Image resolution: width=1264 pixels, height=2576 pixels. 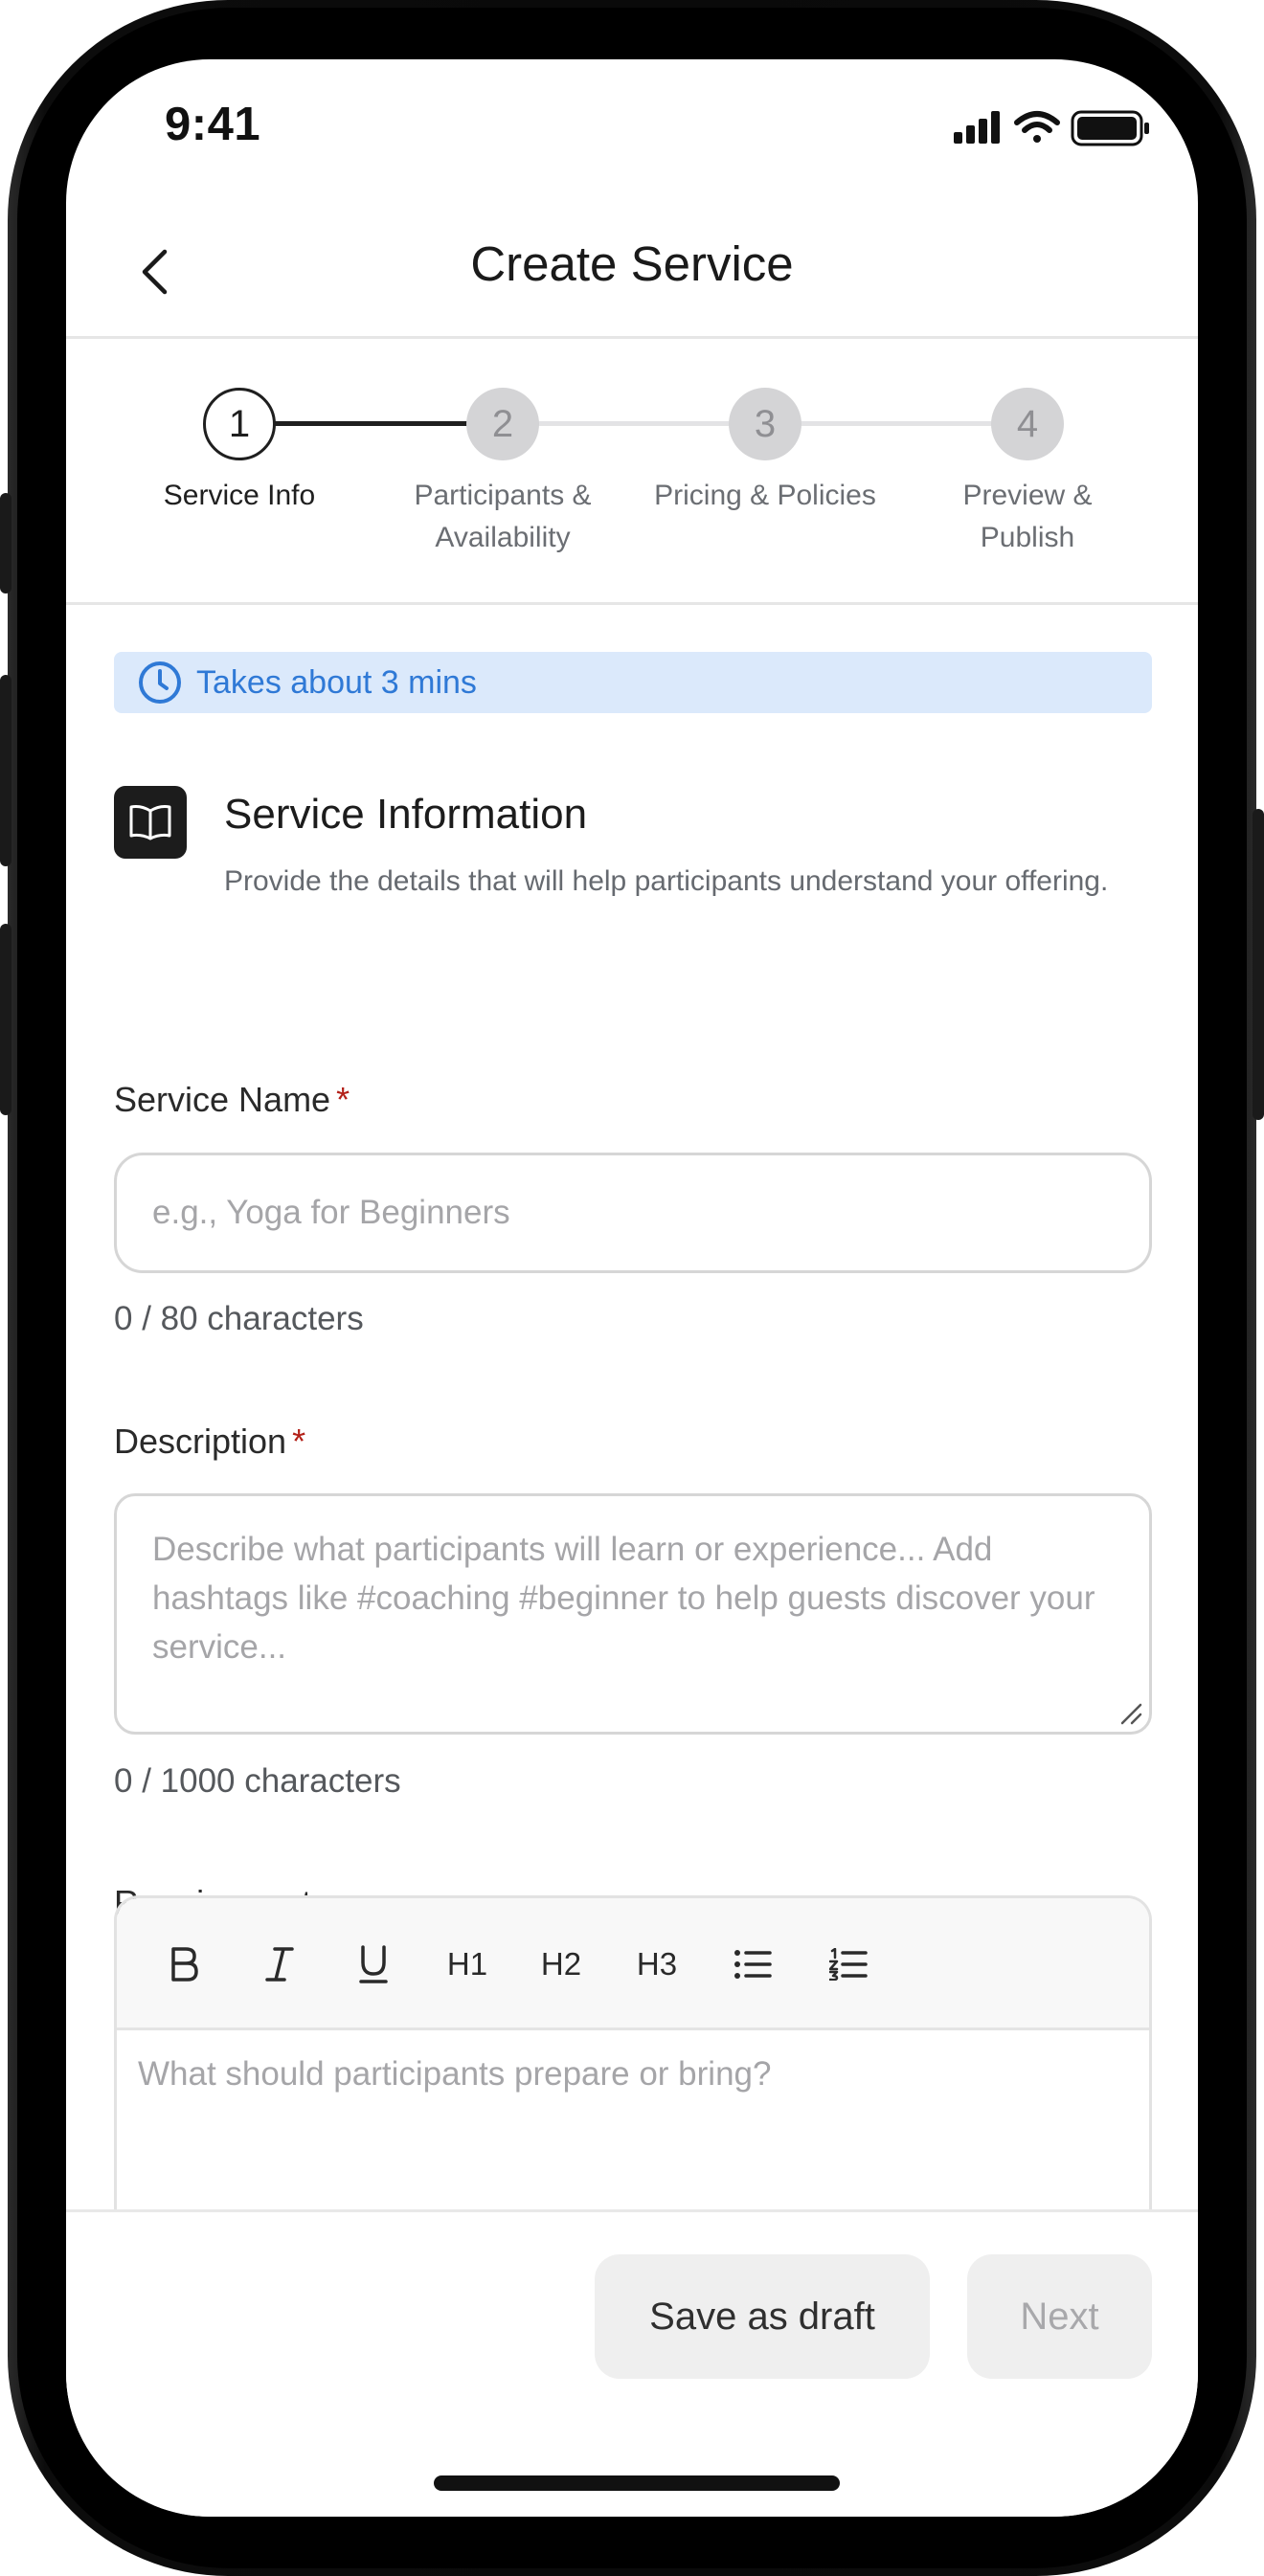 I want to click on status-icons, so click(x=1051, y=128).